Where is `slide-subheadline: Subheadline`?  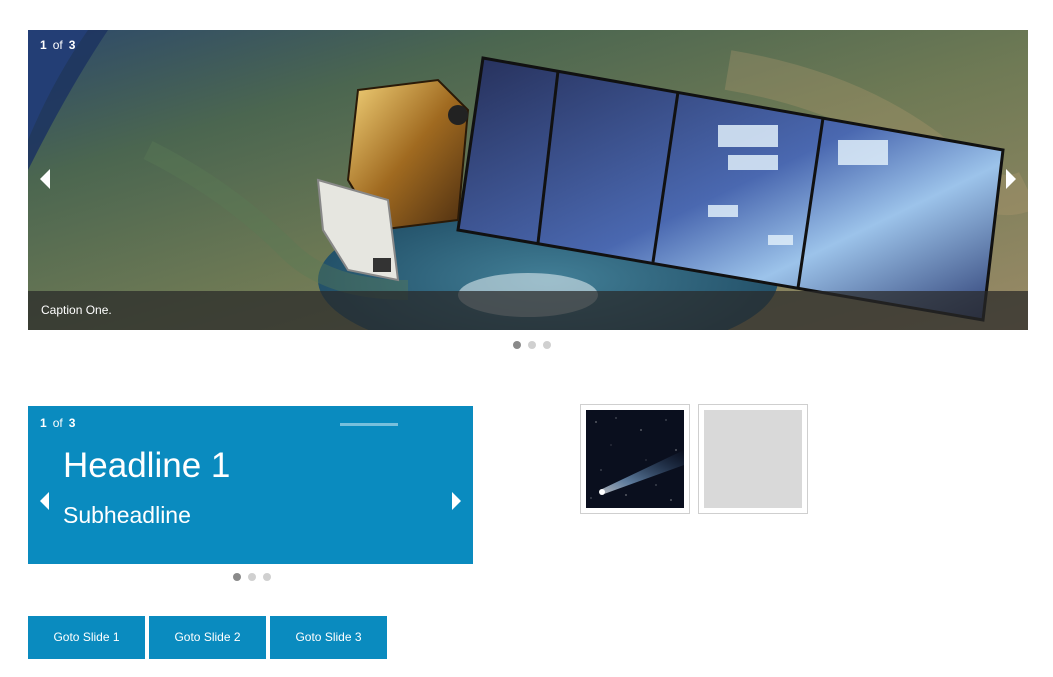 slide-subheadline: Subheadline is located at coordinates (127, 515).